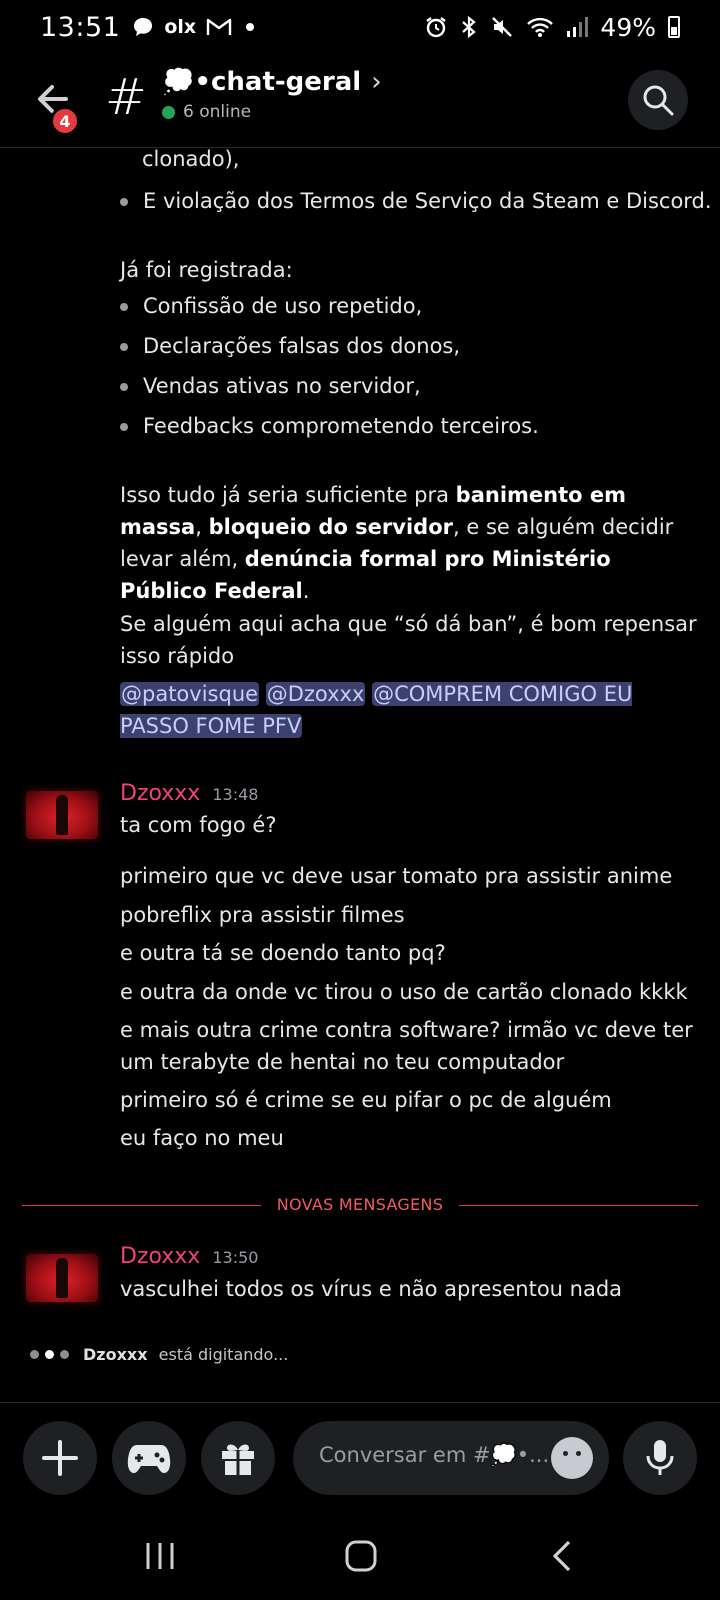 The image size is (720, 1600). I want to click on list-item: Feedbacks comprometendo terceiros., so click(329, 426).